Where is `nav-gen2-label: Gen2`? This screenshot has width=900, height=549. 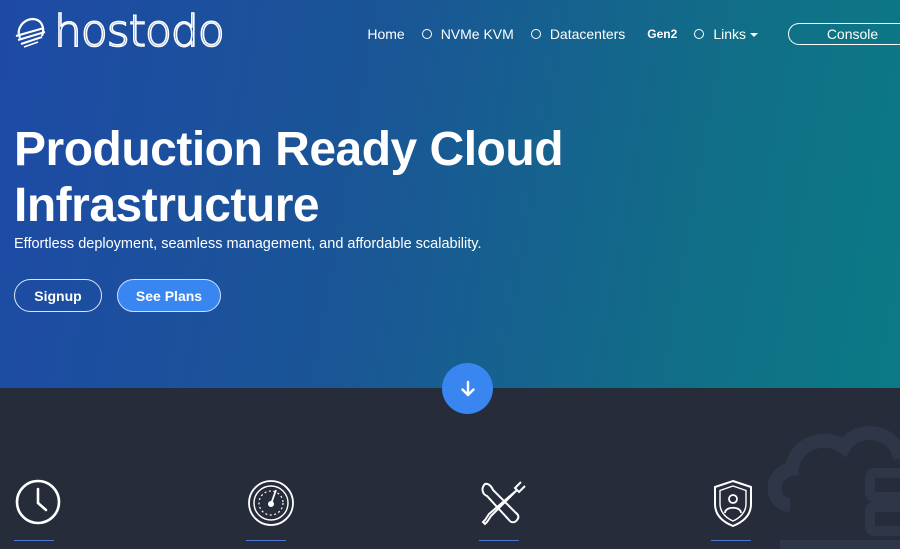
nav-gen2-label: Gen2 is located at coordinates (662, 34).